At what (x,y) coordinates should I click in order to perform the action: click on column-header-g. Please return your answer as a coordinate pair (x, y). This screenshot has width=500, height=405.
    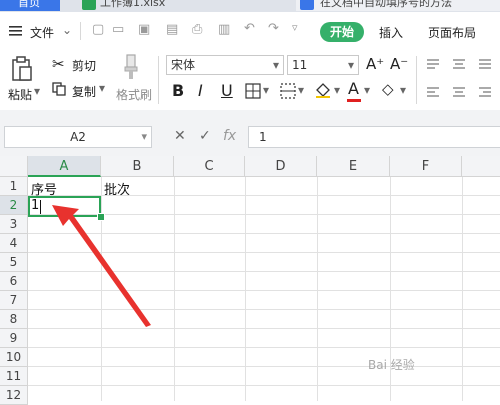
    Looking at the image, I should click on (481, 166).